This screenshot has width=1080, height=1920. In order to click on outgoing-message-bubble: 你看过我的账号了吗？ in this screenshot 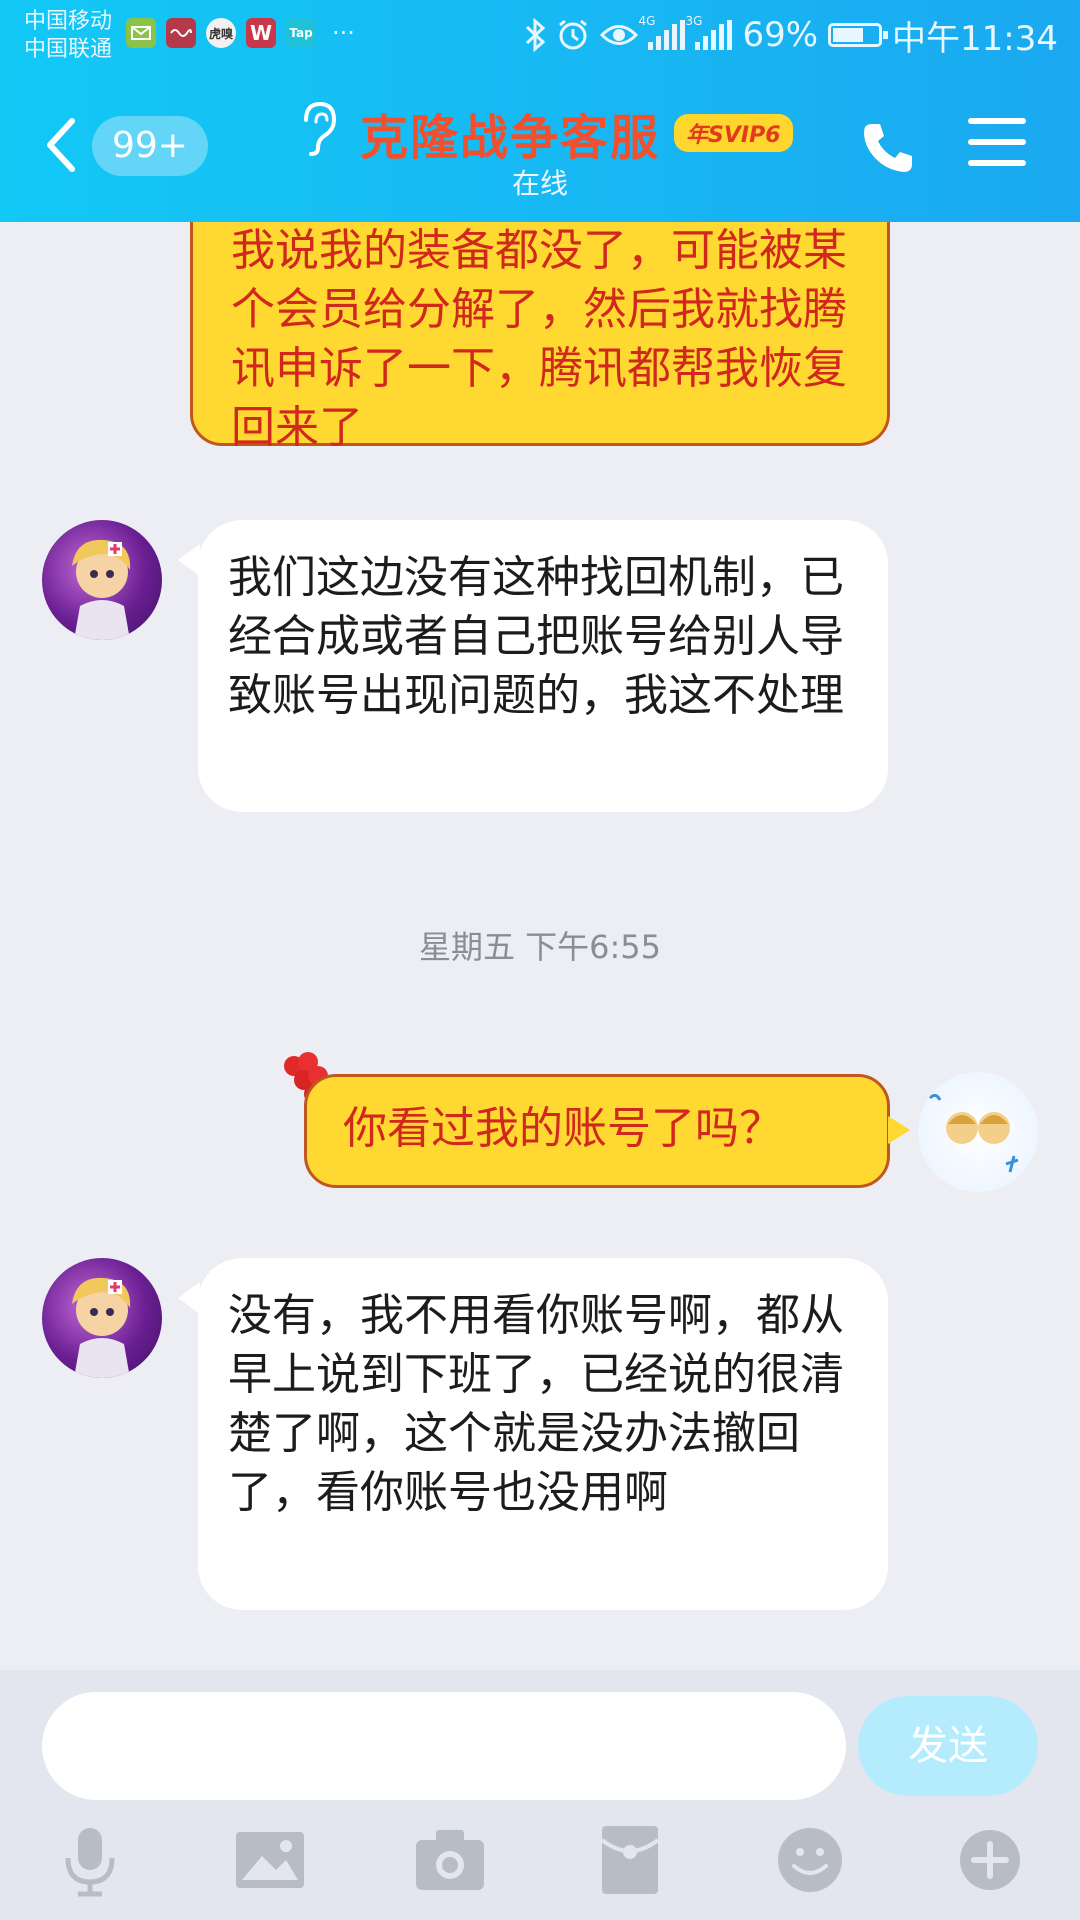, I will do `click(597, 1131)`.